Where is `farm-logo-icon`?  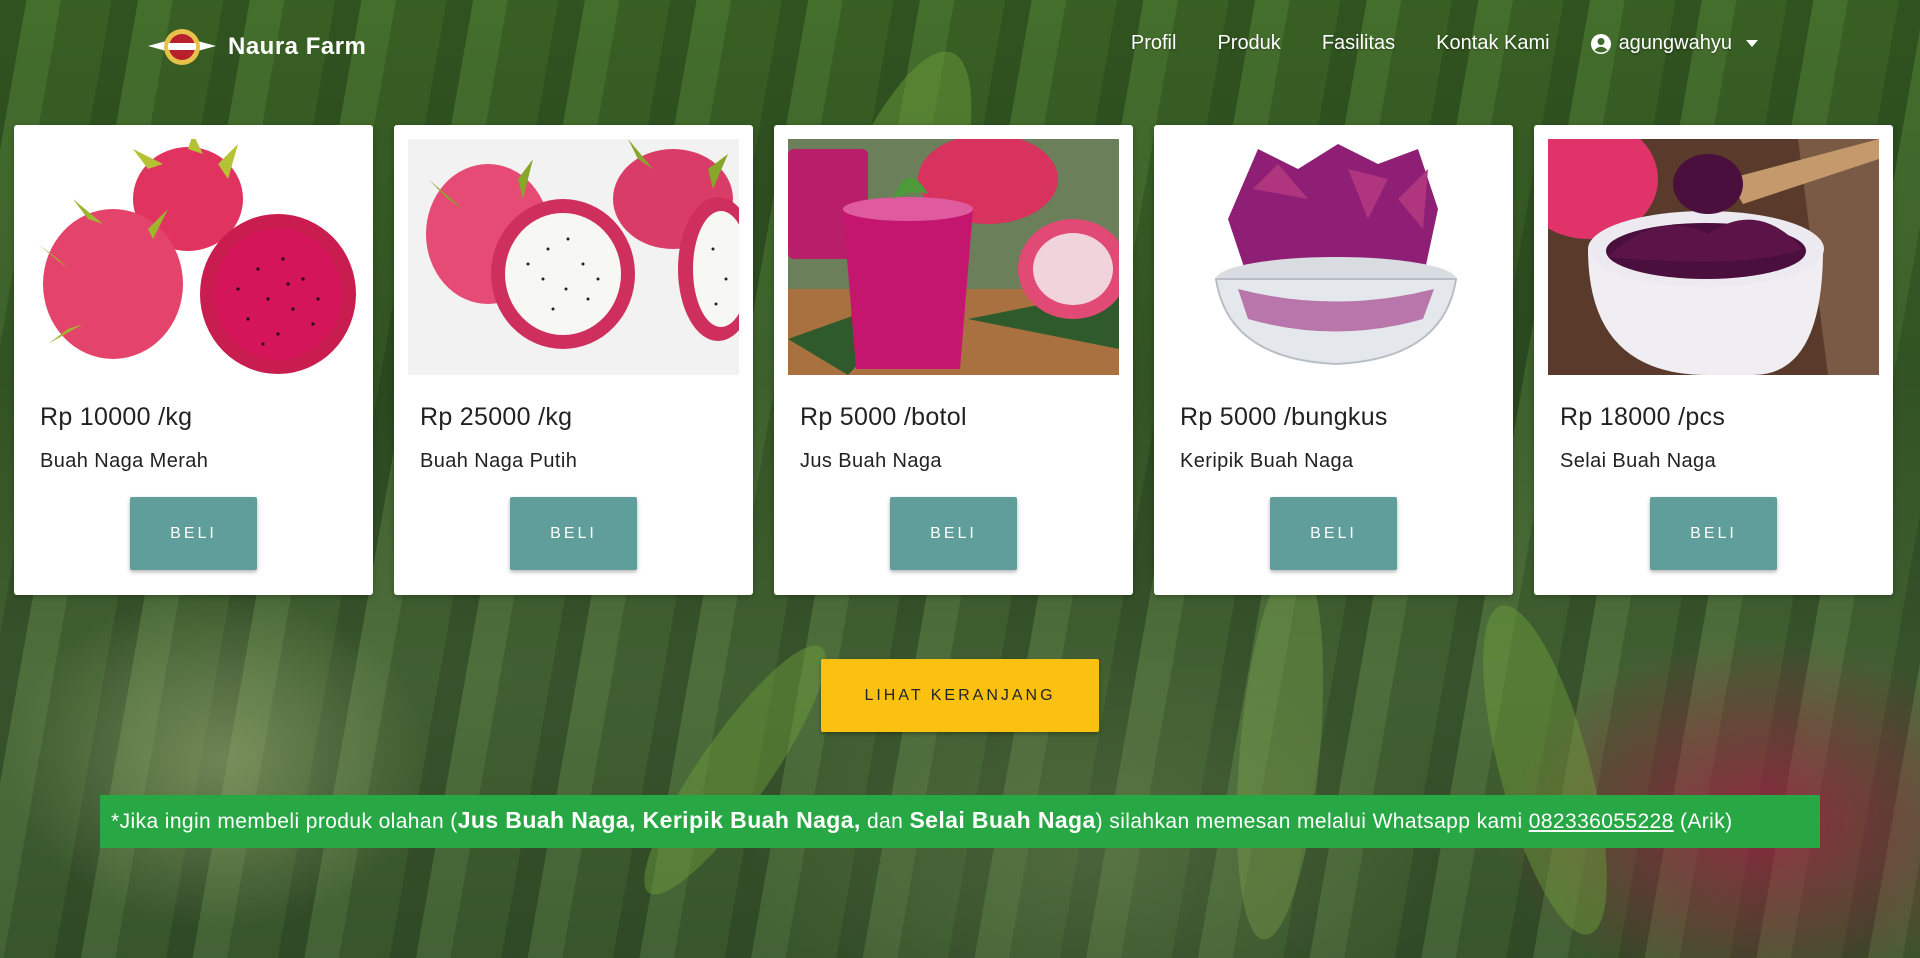 farm-logo-icon is located at coordinates (182, 47).